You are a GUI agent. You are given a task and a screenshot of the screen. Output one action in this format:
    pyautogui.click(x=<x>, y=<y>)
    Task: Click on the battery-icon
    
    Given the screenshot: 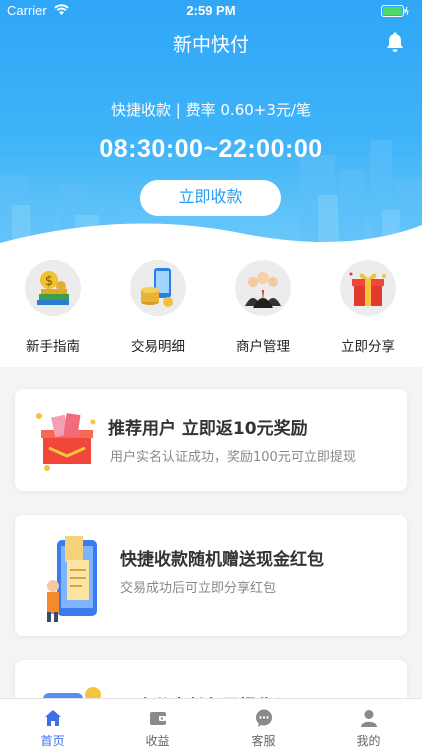 What is the action you would take?
    pyautogui.click(x=395, y=11)
    